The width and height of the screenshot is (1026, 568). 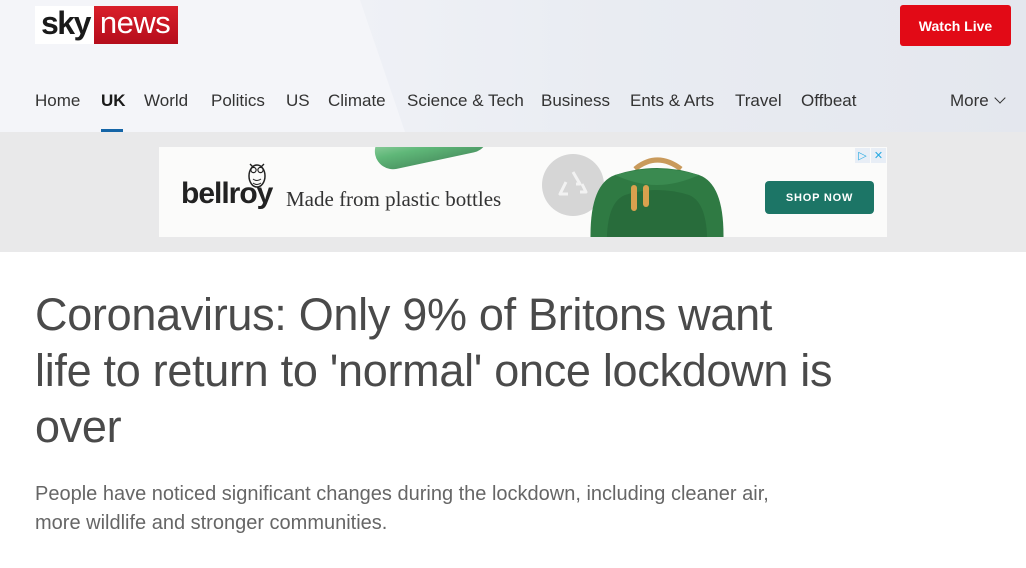 What do you see at coordinates (758, 101) in the screenshot?
I see `nav-item-travel: Travel` at bounding box center [758, 101].